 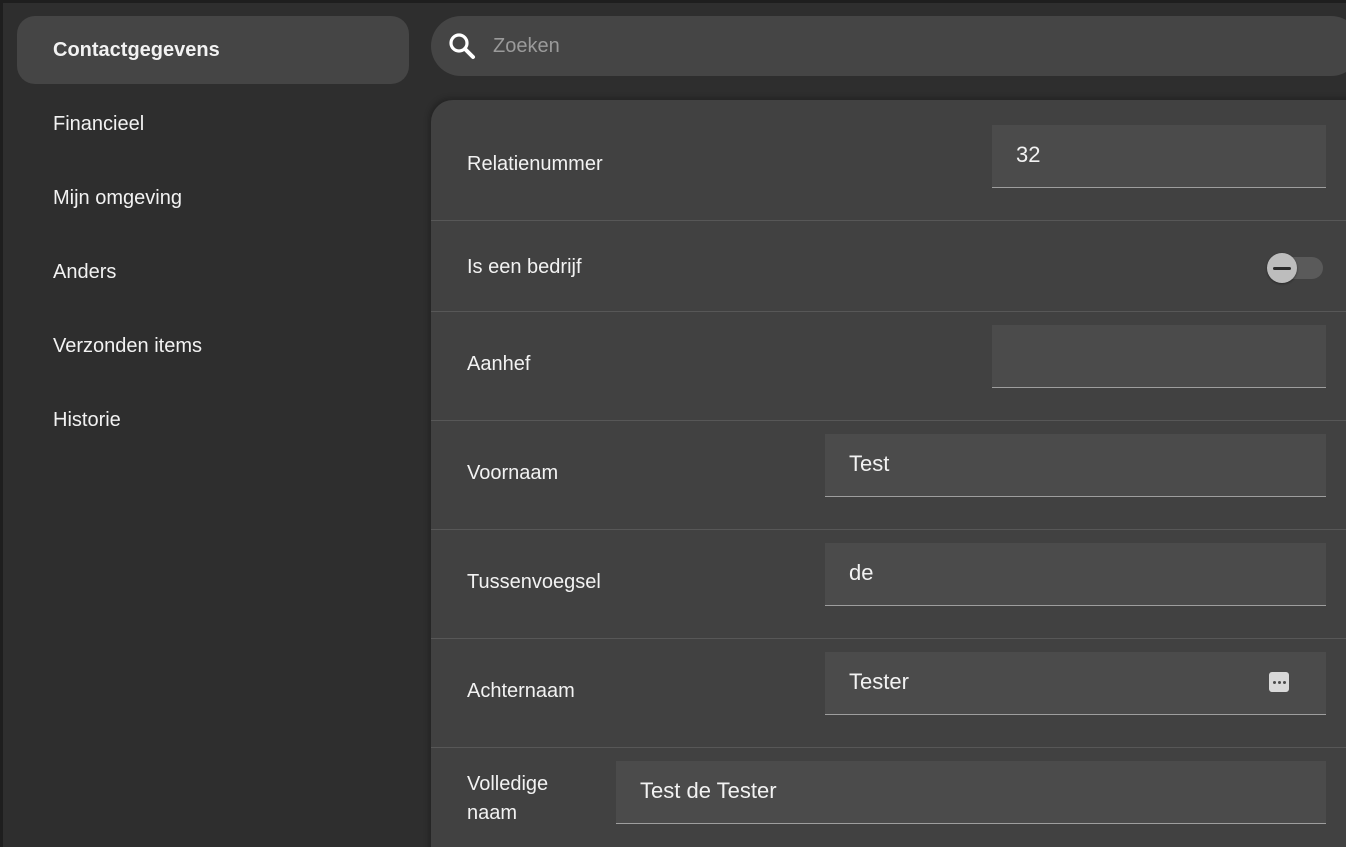 I want to click on volledige-naam-value: Test de Tester, so click(x=708, y=790).